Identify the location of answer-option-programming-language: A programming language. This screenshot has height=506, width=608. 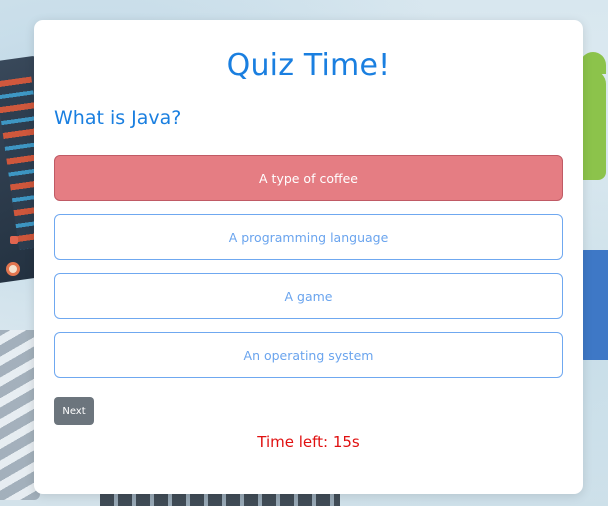
(308, 237).